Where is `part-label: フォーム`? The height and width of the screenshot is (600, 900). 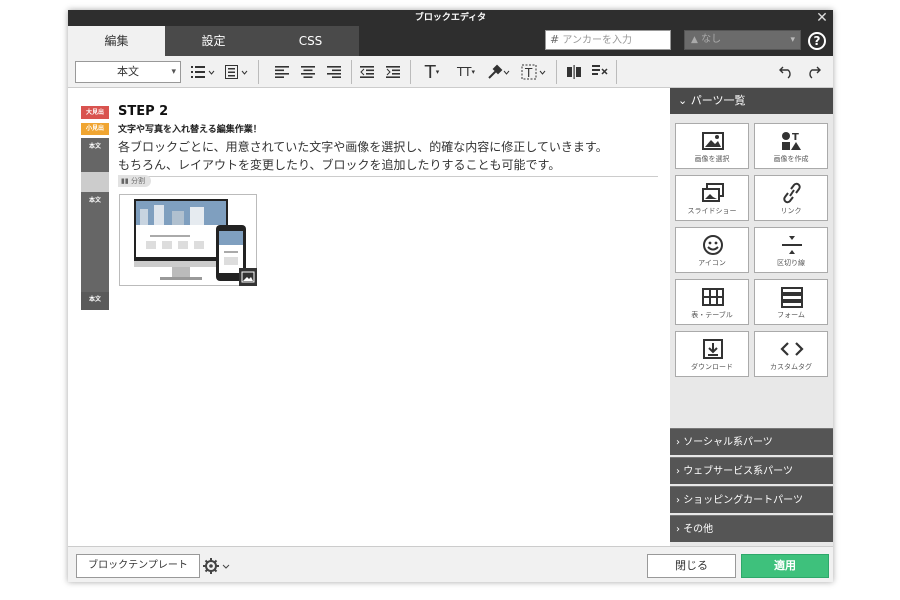
part-label: フォーム is located at coordinates (791, 315).